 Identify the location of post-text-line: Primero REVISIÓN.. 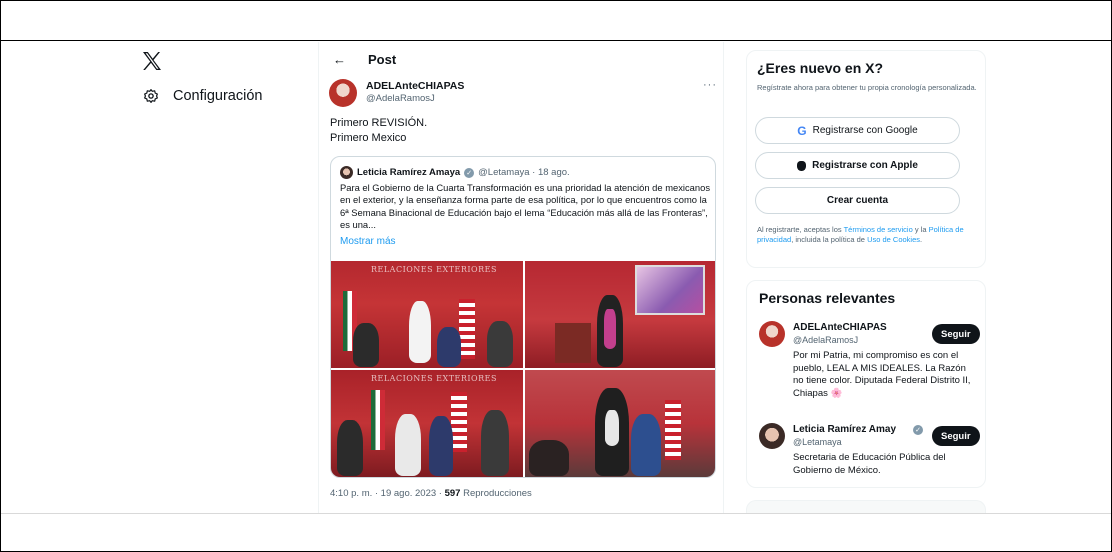
(379, 123).